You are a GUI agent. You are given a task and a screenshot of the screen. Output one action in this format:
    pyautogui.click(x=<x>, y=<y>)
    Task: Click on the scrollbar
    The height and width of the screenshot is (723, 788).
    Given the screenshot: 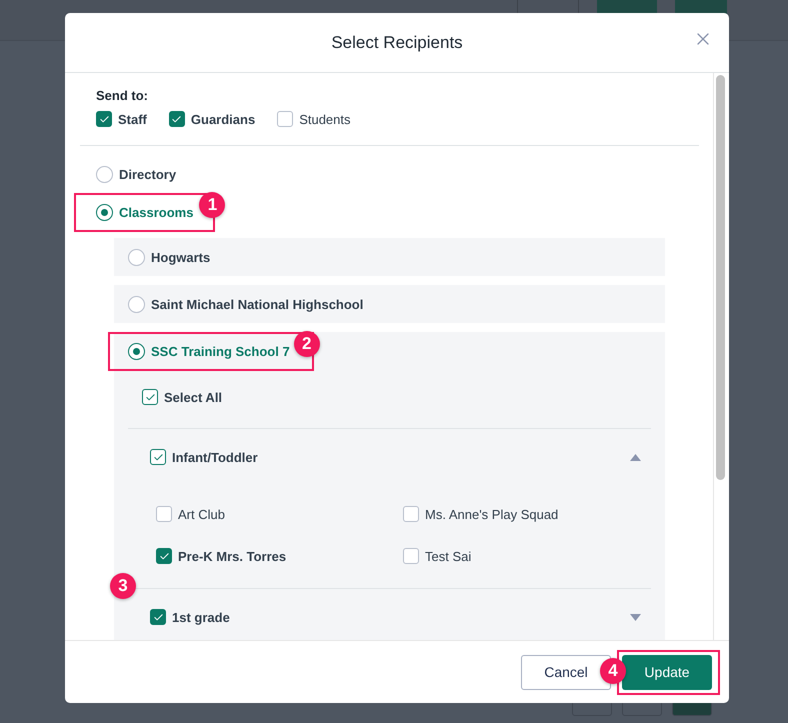 What is the action you would take?
    pyautogui.click(x=720, y=277)
    